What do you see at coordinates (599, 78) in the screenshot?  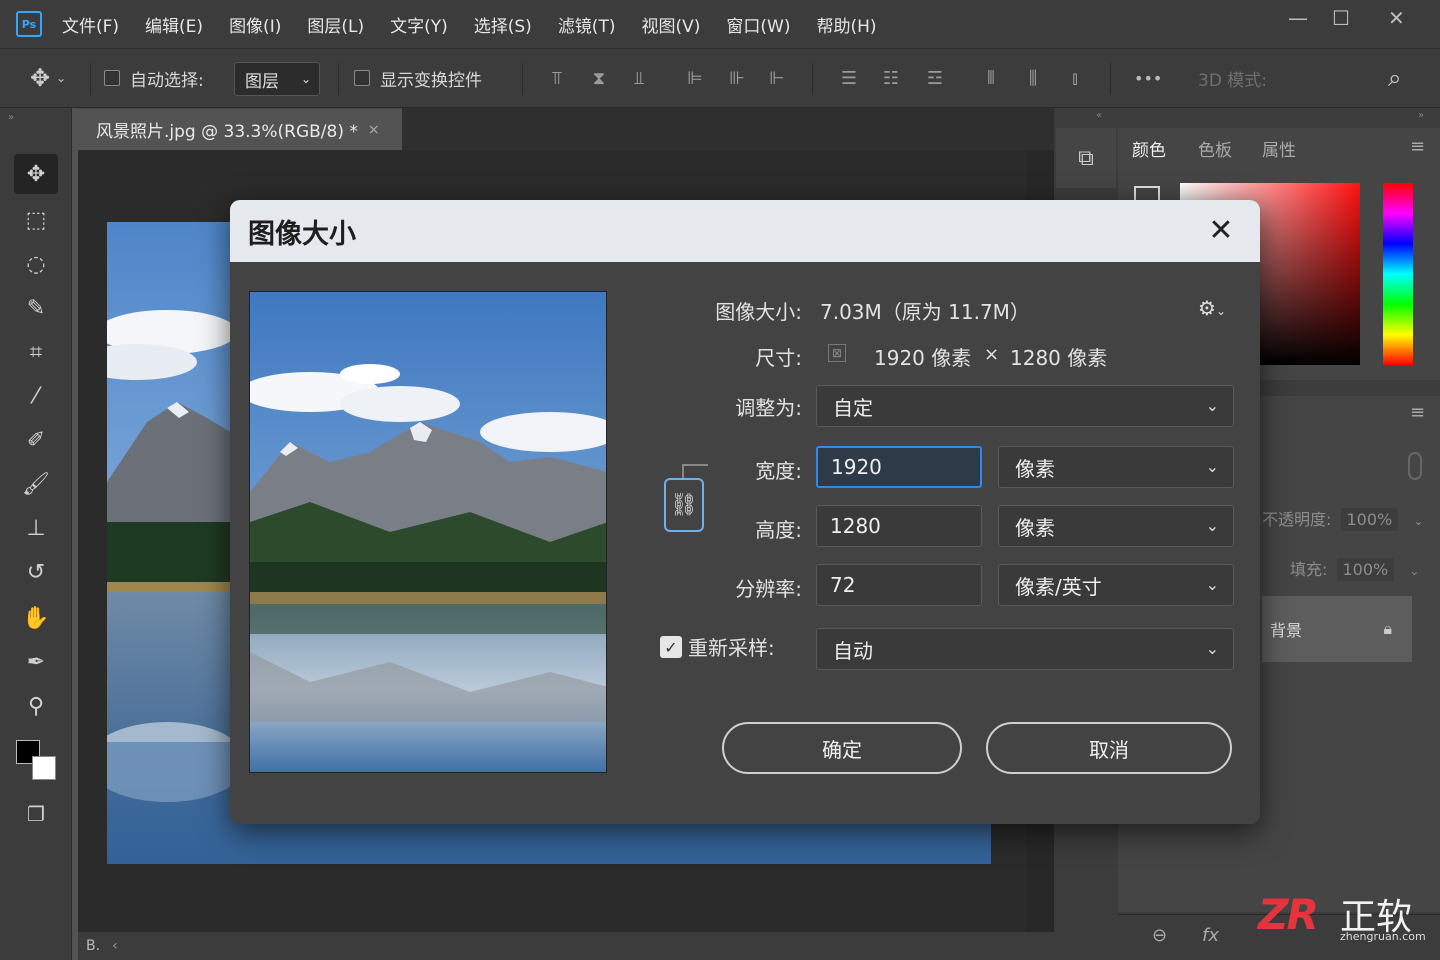 I see `align-vcenter-icon: ⧗` at bounding box center [599, 78].